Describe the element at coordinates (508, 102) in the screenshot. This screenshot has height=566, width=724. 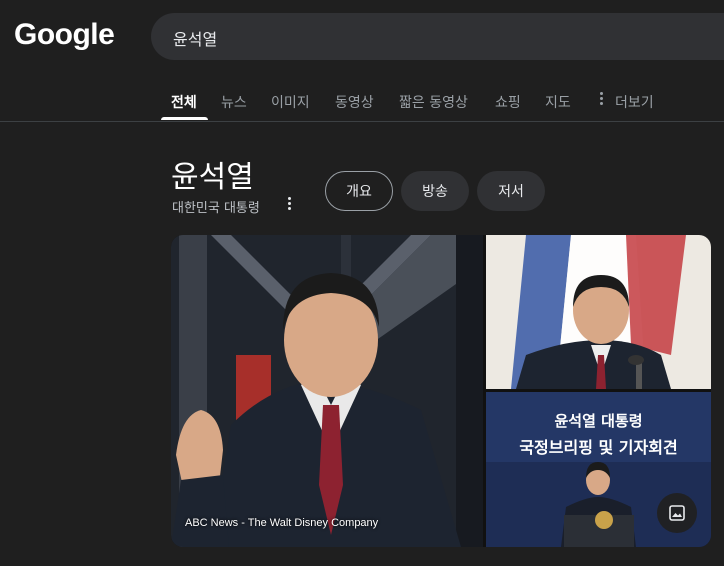
I see `tab-shopping: 쇼핑` at that location.